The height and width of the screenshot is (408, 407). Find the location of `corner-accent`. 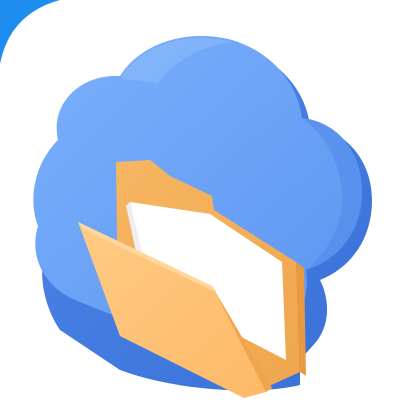

corner-accent is located at coordinates (30, 32).